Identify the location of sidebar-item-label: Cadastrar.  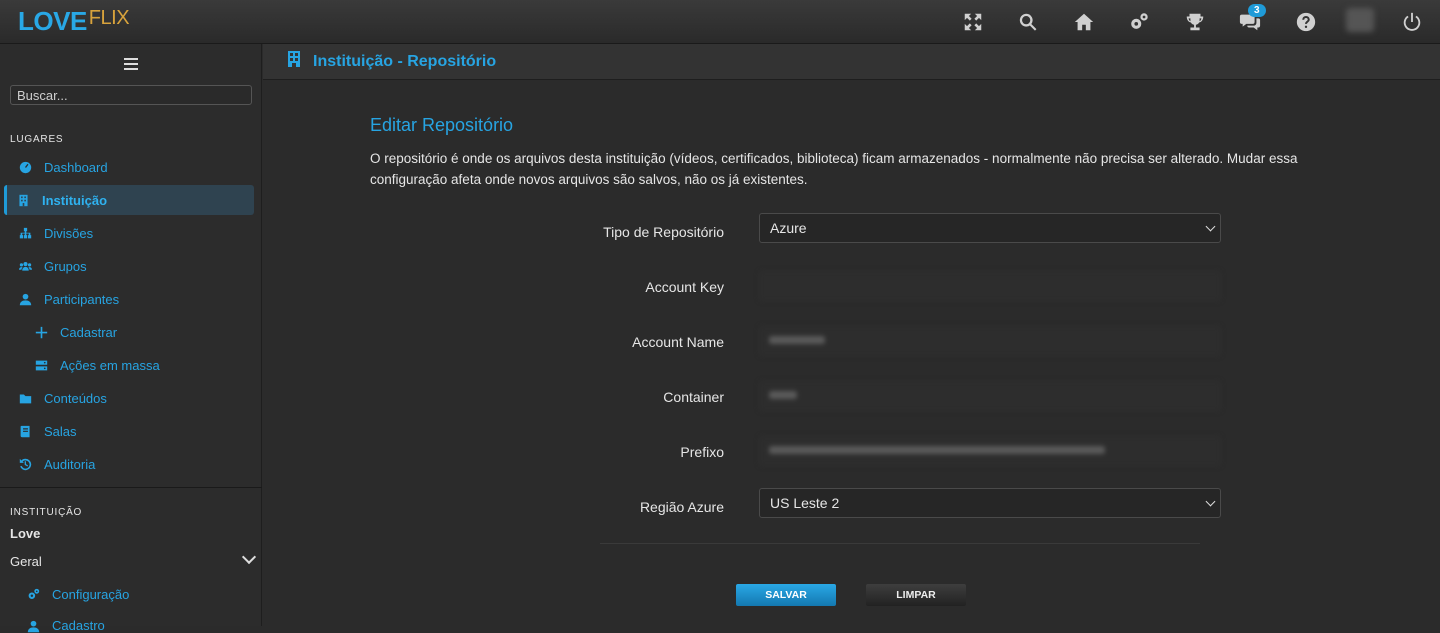
(89, 332).